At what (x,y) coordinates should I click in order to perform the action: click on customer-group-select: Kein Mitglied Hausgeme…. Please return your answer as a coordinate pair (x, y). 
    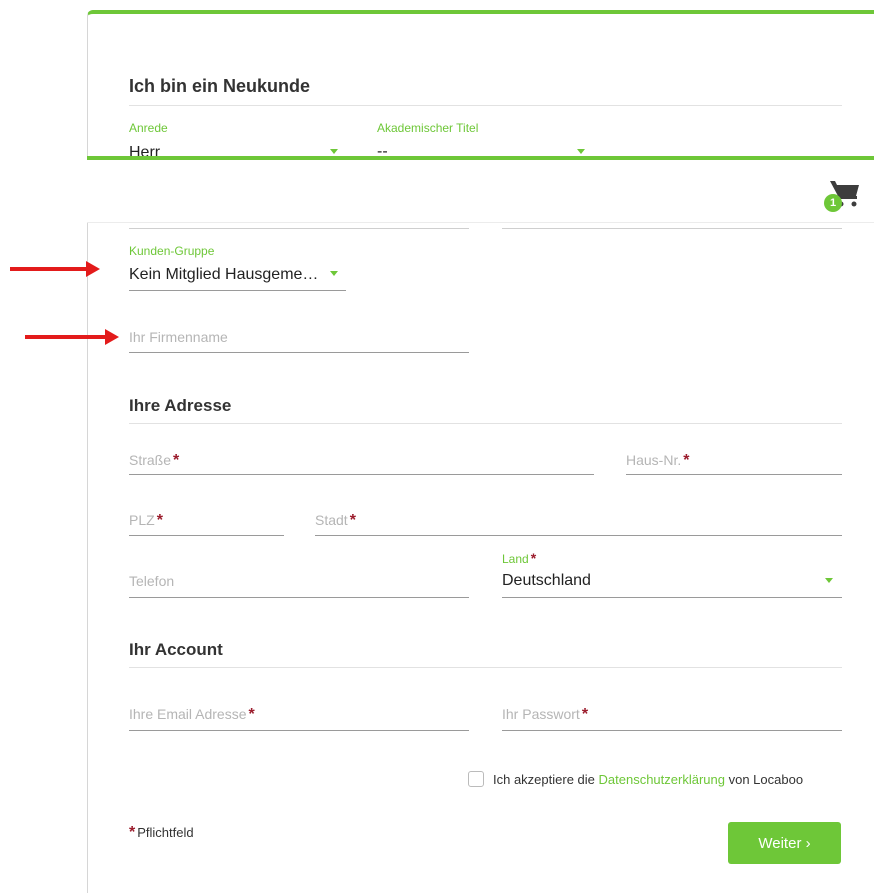
    Looking at the image, I should click on (223, 275).